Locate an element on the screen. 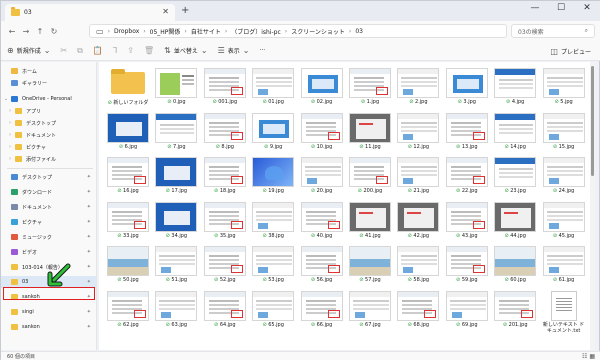  file-item: ⊘ 52.jpg is located at coordinates (225, 265).